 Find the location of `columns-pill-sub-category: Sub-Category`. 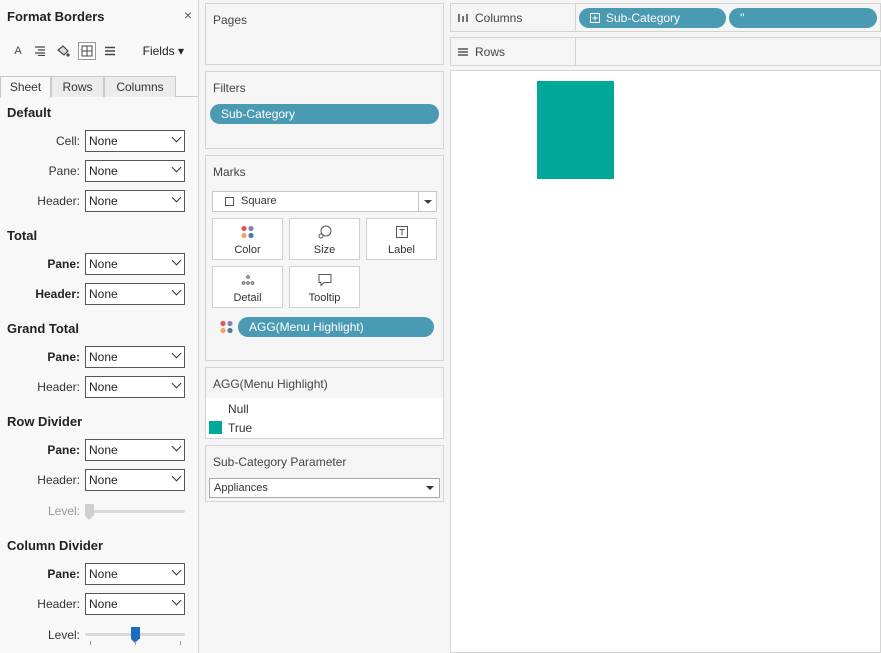

columns-pill-sub-category: Sub-Category is located at coordinates (652, 18).